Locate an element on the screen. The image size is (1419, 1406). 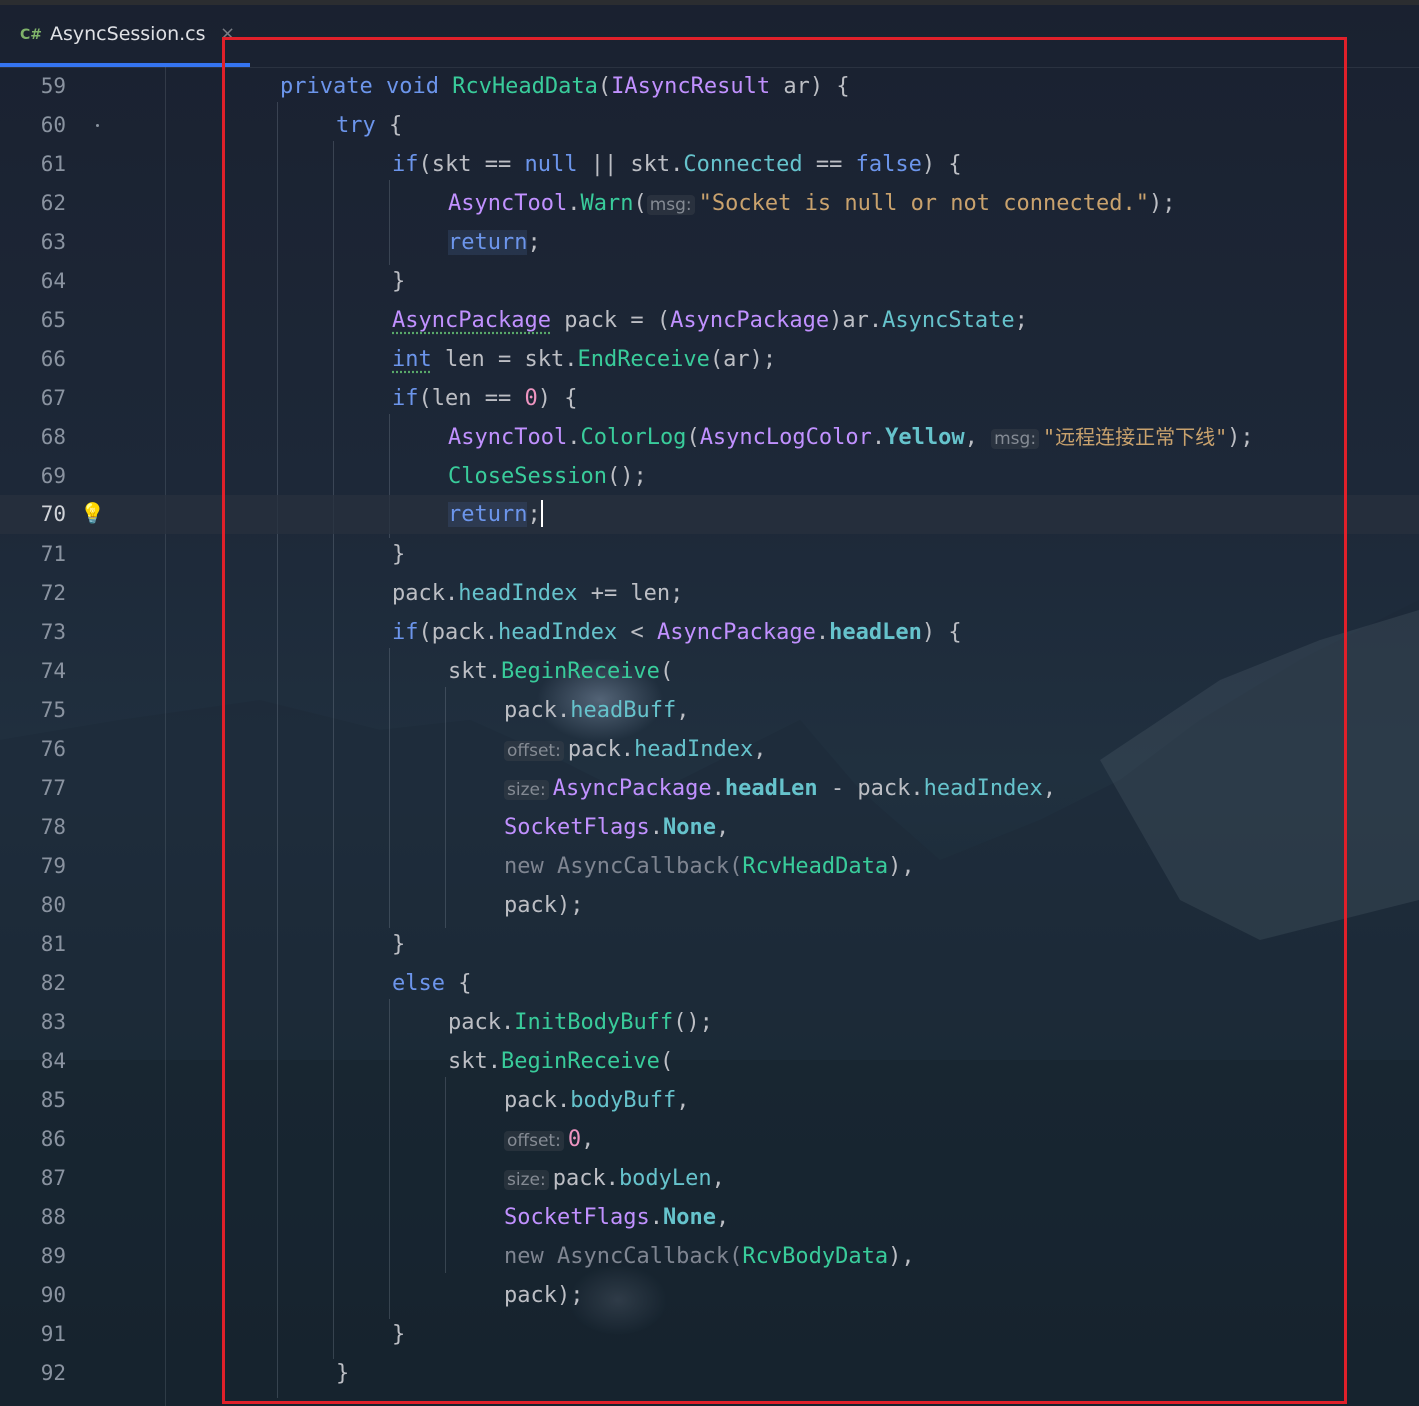
line-number: 89 is located at coordinates (53, 1256).